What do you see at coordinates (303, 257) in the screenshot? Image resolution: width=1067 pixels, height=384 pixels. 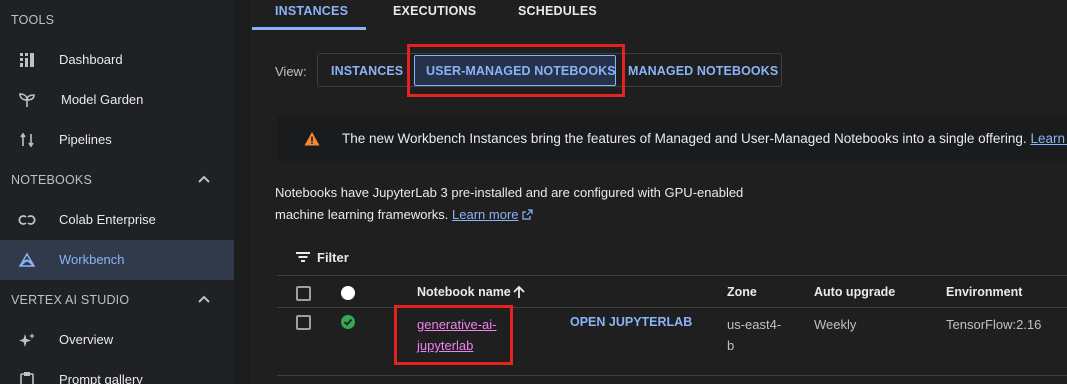 I see `filter-icon` at bounding box center [303, 257].